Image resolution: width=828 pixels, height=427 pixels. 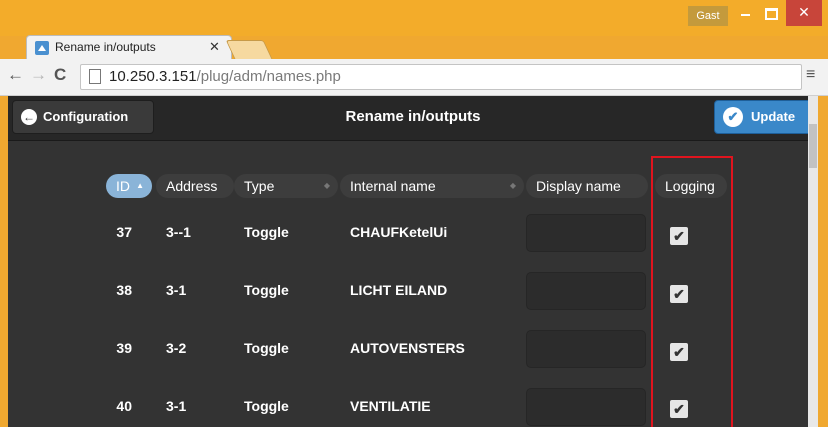 What do you see at coordinates (124, 406) in the screenshot?
I see `cell-id: 40` at bounding box center [124, 406].